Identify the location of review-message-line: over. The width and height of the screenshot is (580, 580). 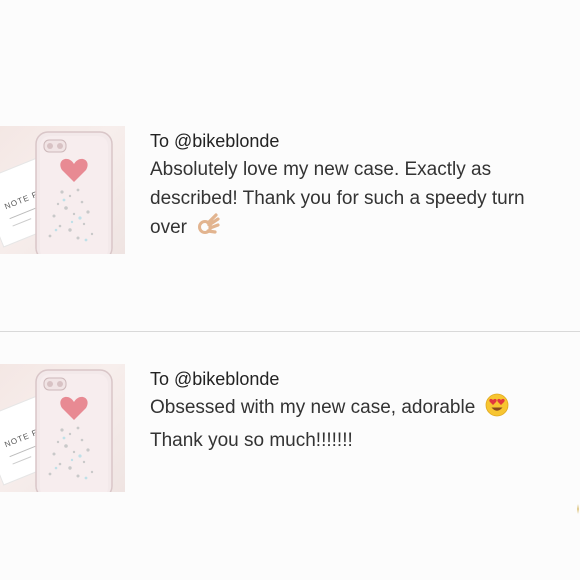
(168, 227).